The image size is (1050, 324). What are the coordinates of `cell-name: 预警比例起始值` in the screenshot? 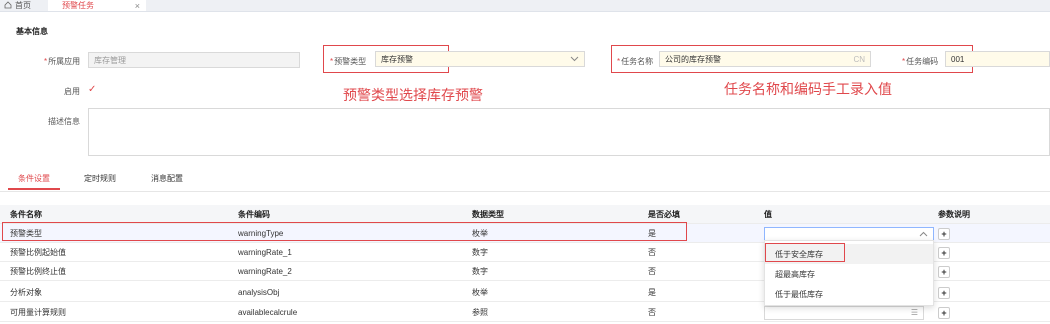 It's located at (38, 252).